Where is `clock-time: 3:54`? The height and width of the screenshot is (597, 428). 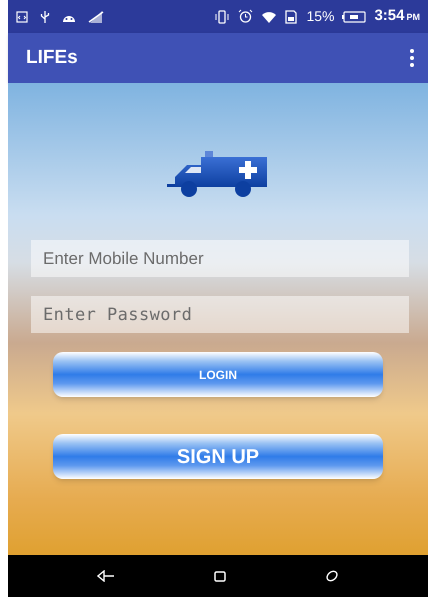
clock-time: 3:54 is located at coordinates (389, 16).